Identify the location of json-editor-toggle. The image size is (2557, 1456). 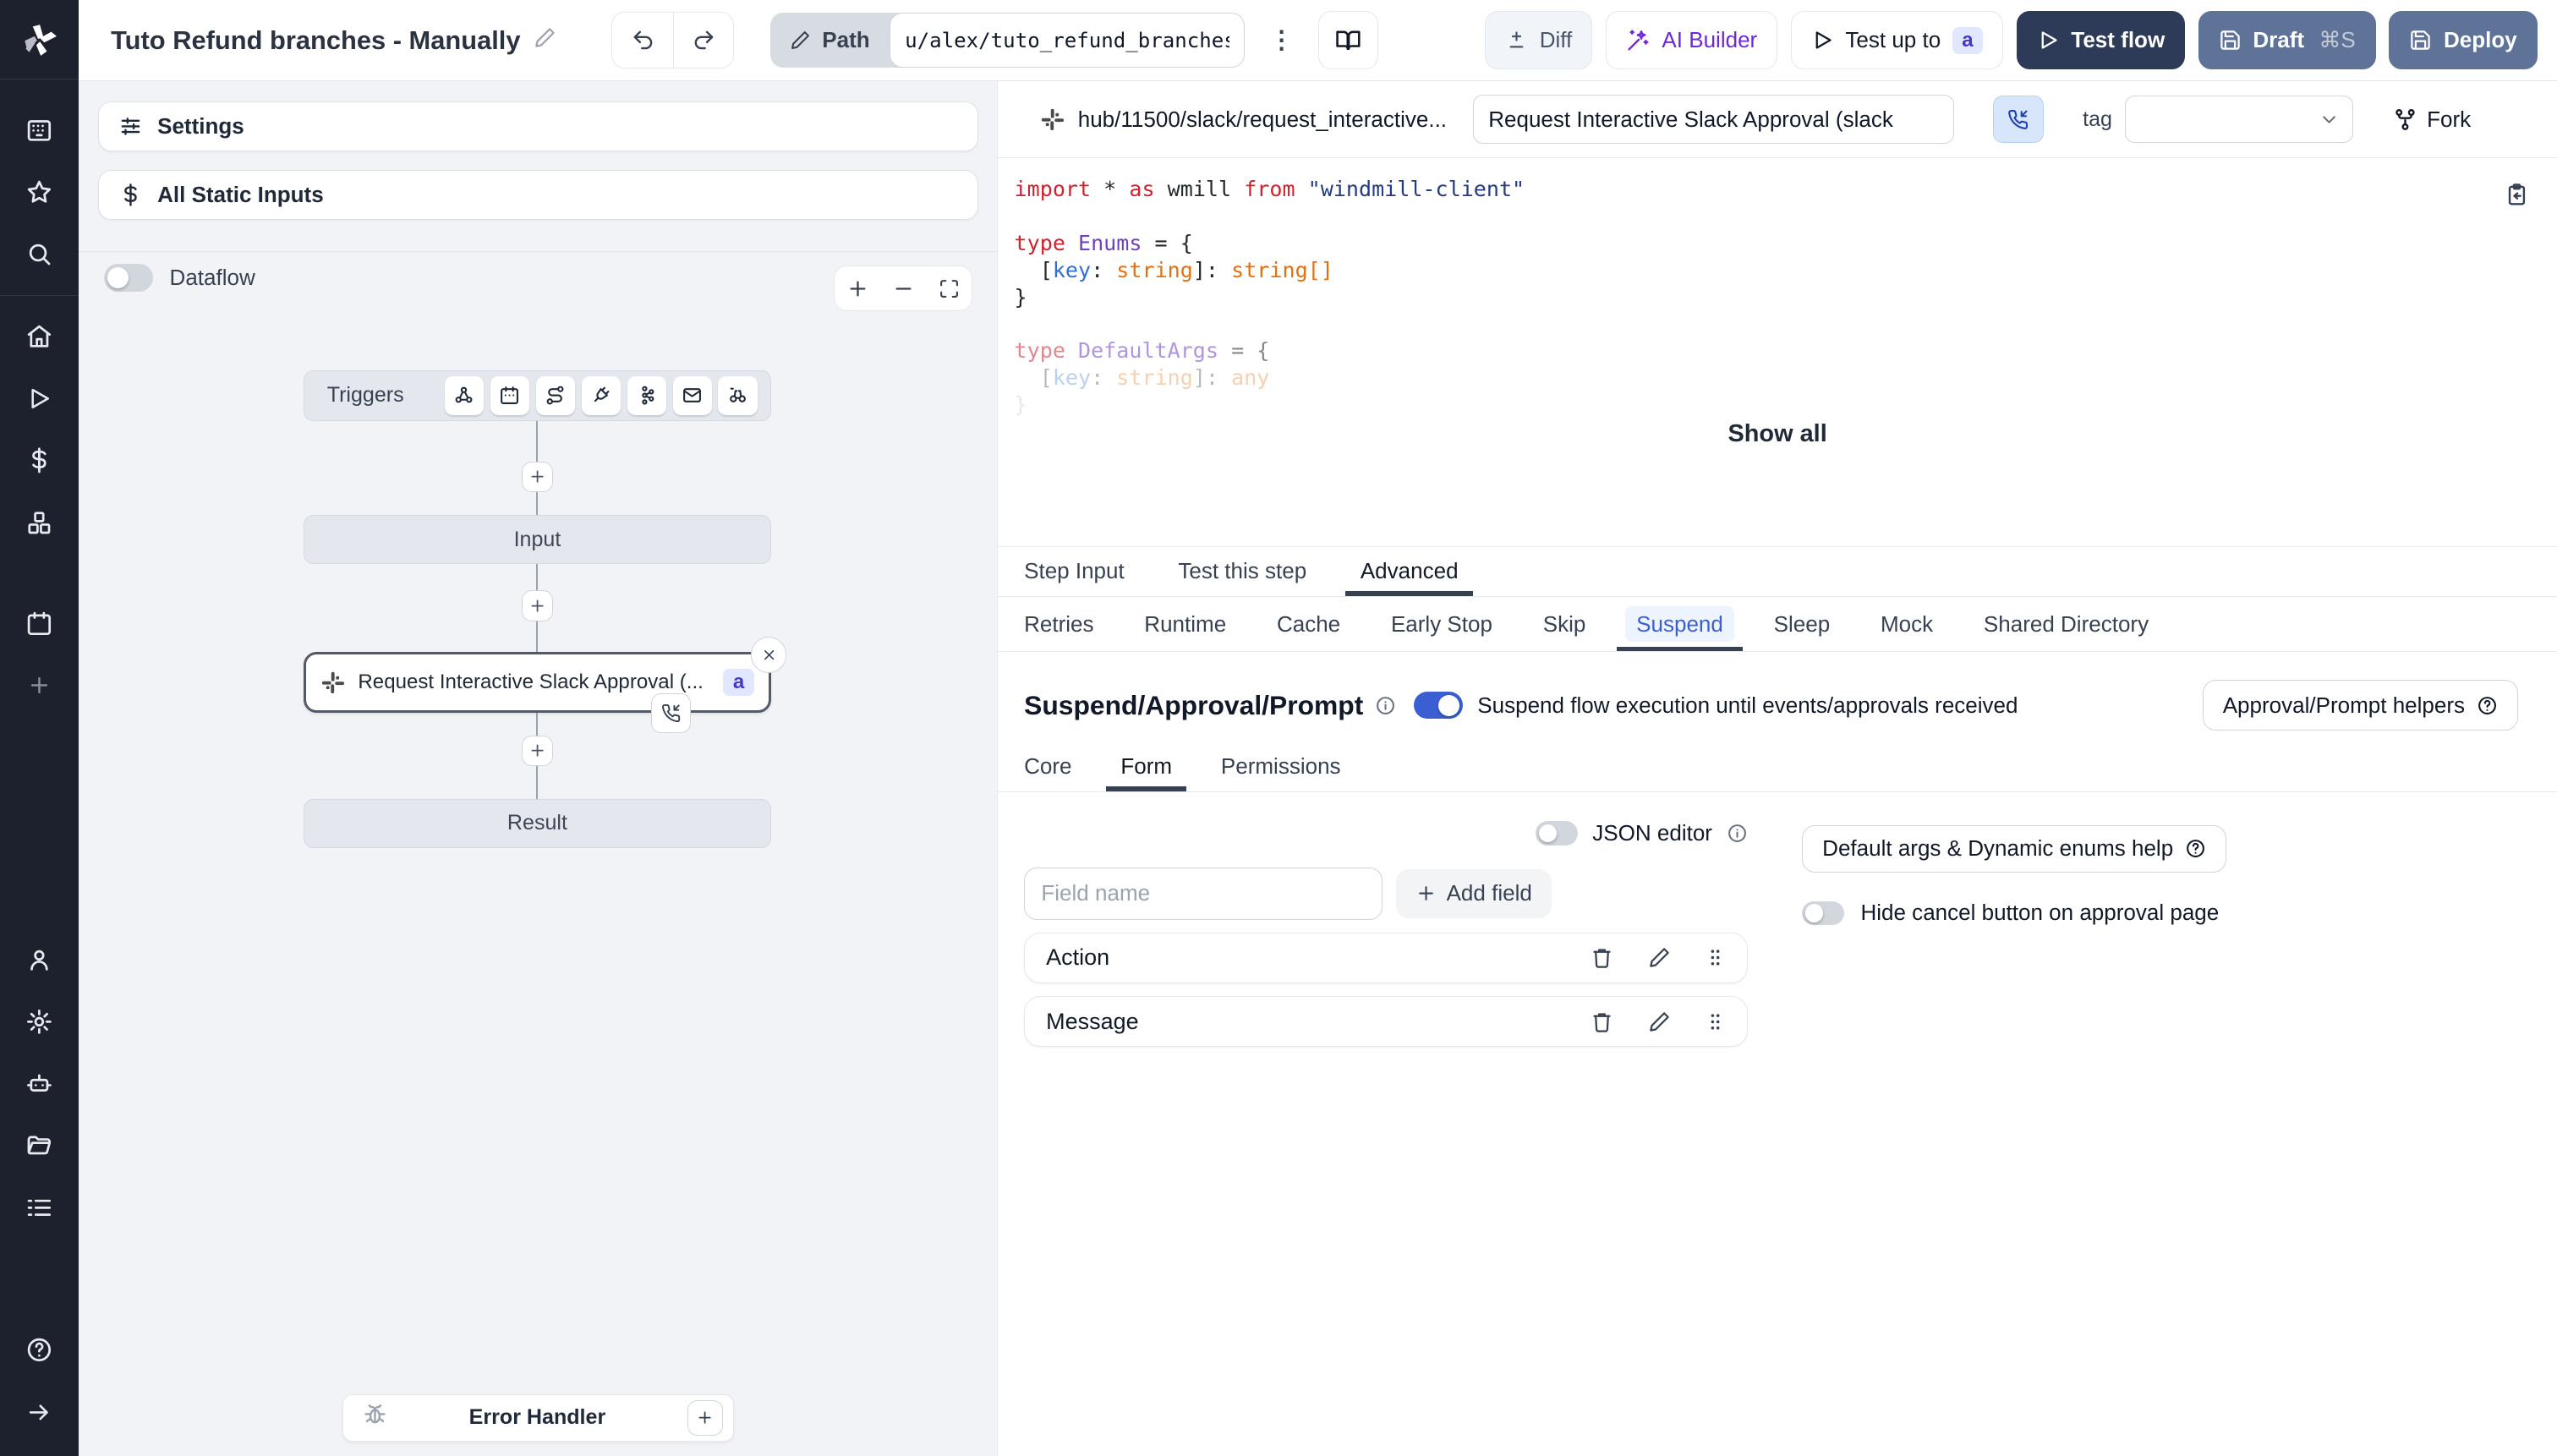
(1556, 833).